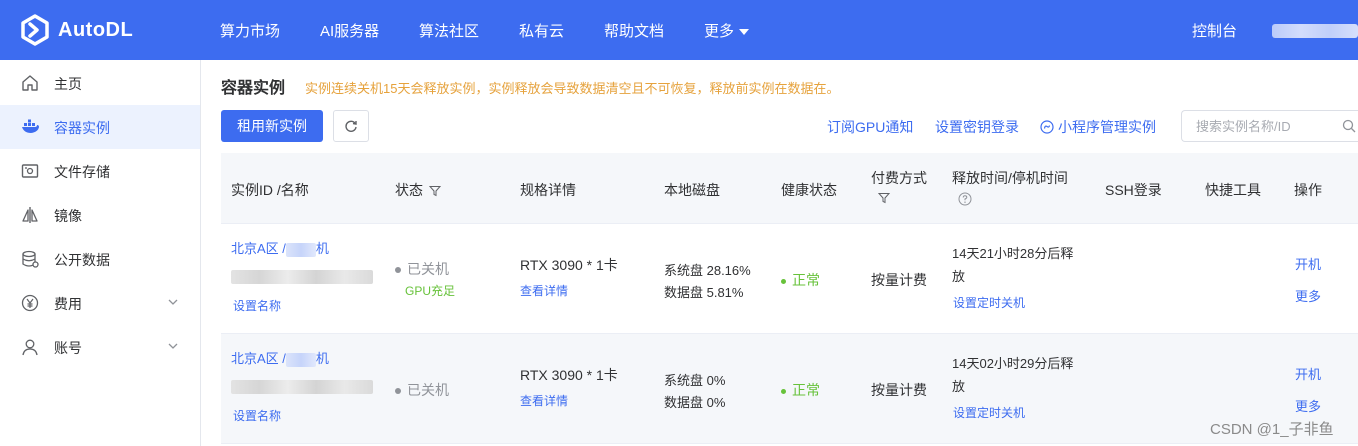 Image resolution: width=1358 pixels, height=446 pixels. I want to click on search-icon, so click(1349, 126).